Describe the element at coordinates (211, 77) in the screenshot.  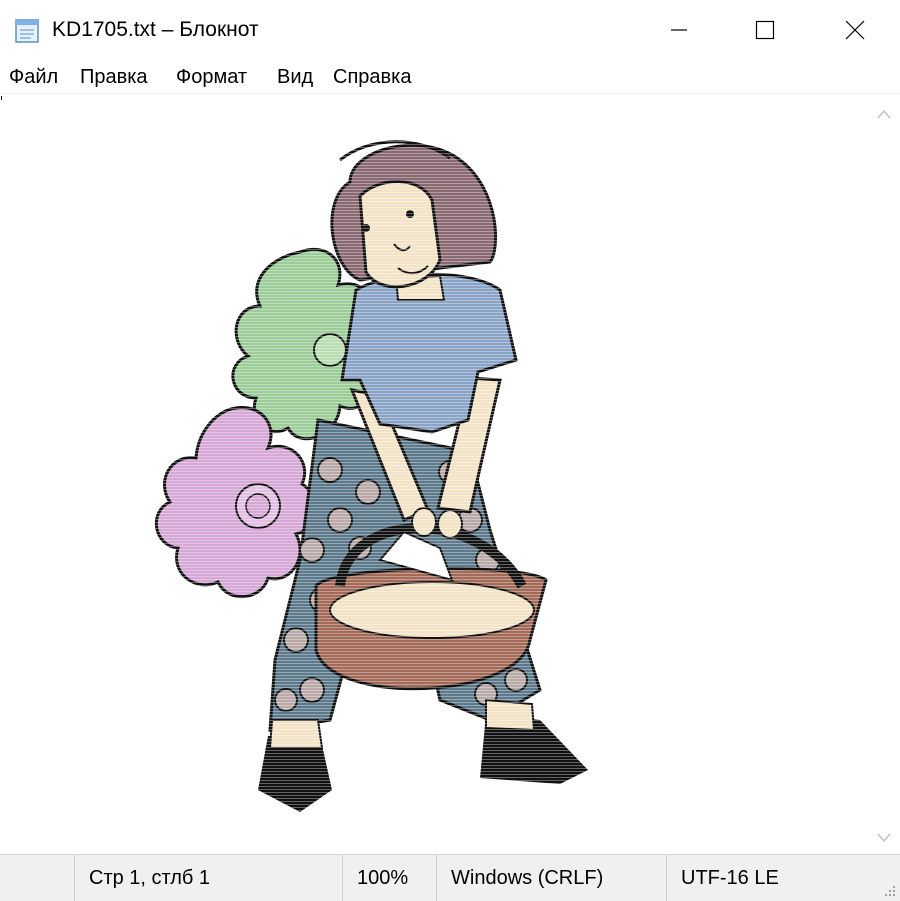
I see `menu-format: Формат` at that location.